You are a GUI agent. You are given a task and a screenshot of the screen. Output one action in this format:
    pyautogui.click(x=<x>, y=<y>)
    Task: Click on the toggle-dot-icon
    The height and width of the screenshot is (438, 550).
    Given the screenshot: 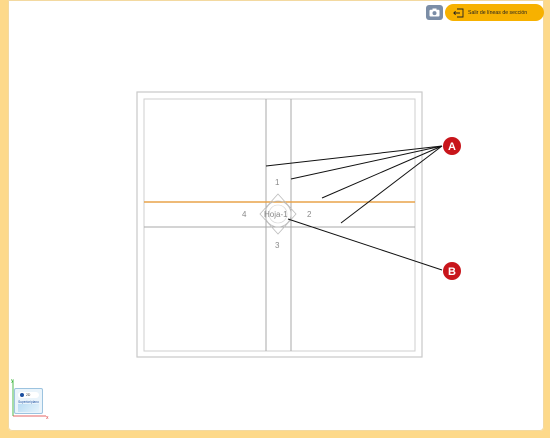 What is the action you would take?
    pyautogui.click(x=22, y=395)
    